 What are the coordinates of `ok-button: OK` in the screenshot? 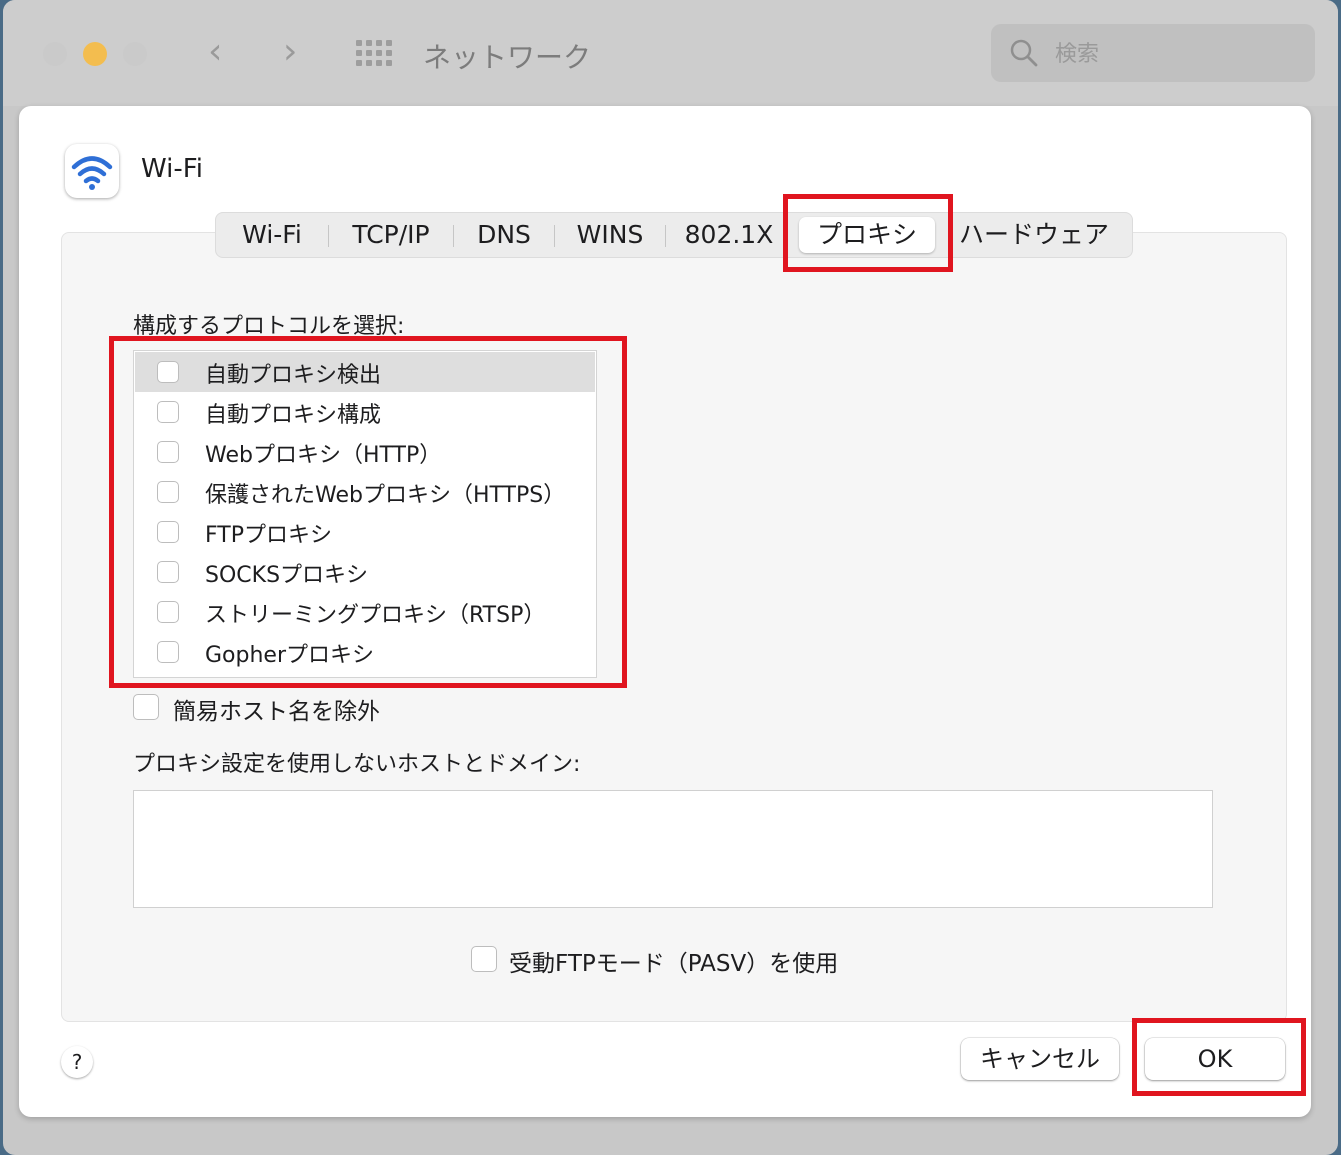 It's located at (1215, 1059).